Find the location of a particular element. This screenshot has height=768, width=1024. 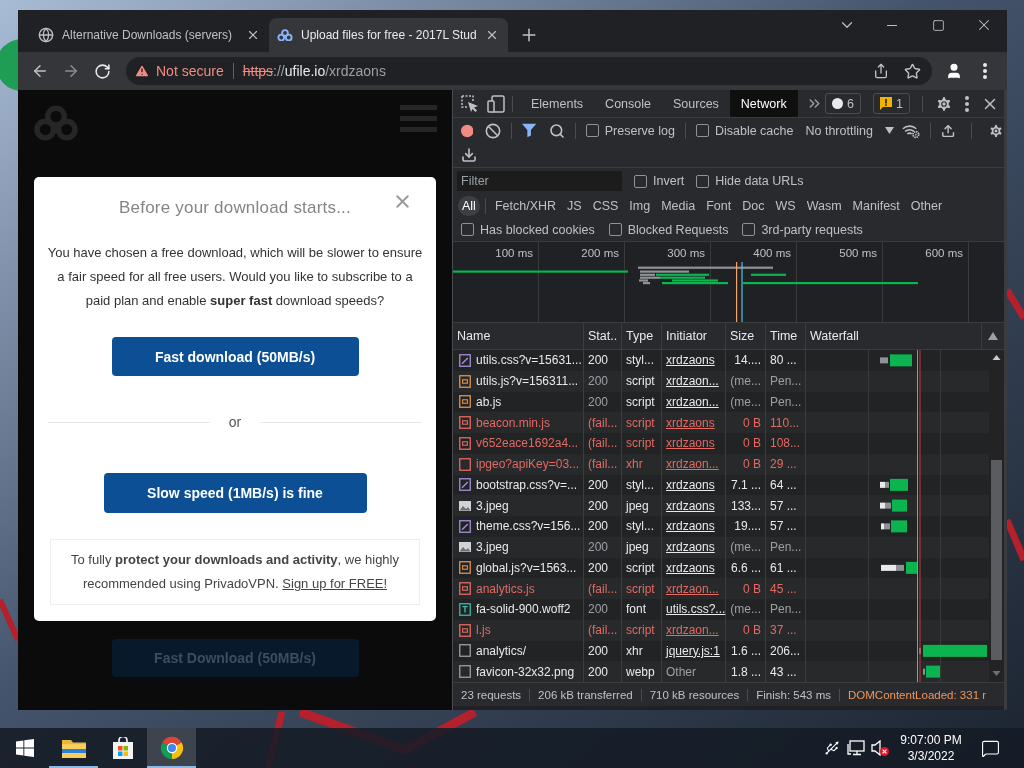

type-filter: Fetch/XHR is located at coordinates (525, 206).